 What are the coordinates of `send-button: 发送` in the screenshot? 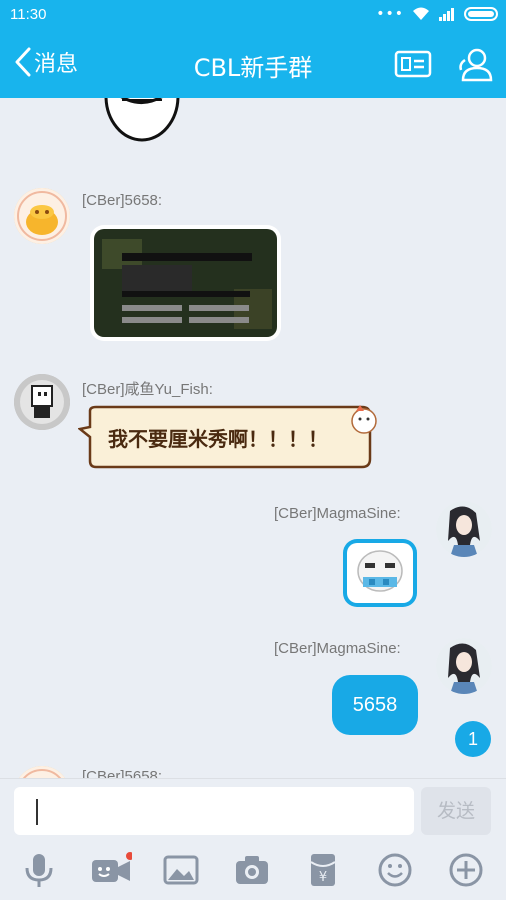 It's located at (456, 811).